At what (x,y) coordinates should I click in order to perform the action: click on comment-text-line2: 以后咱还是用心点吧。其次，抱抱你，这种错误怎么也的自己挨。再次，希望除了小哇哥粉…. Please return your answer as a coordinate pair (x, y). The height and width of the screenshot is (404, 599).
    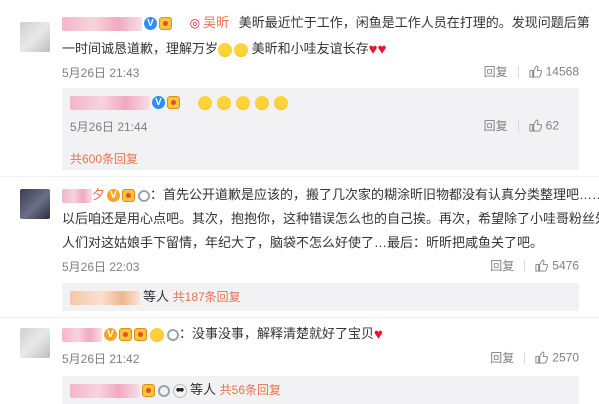
    Looking at the image, I should click on (330, 218).